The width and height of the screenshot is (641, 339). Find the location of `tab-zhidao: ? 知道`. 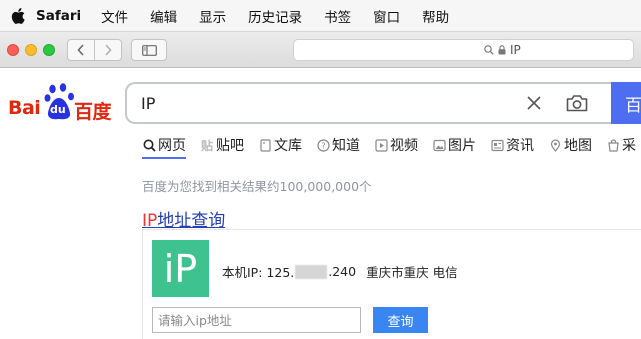

tab-zhidao: ? 知道 is located at coordinates (338, 145).